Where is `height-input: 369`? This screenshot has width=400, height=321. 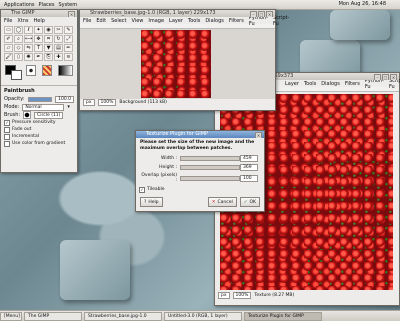
height-input: 369 is located at coordinates (249, 167).